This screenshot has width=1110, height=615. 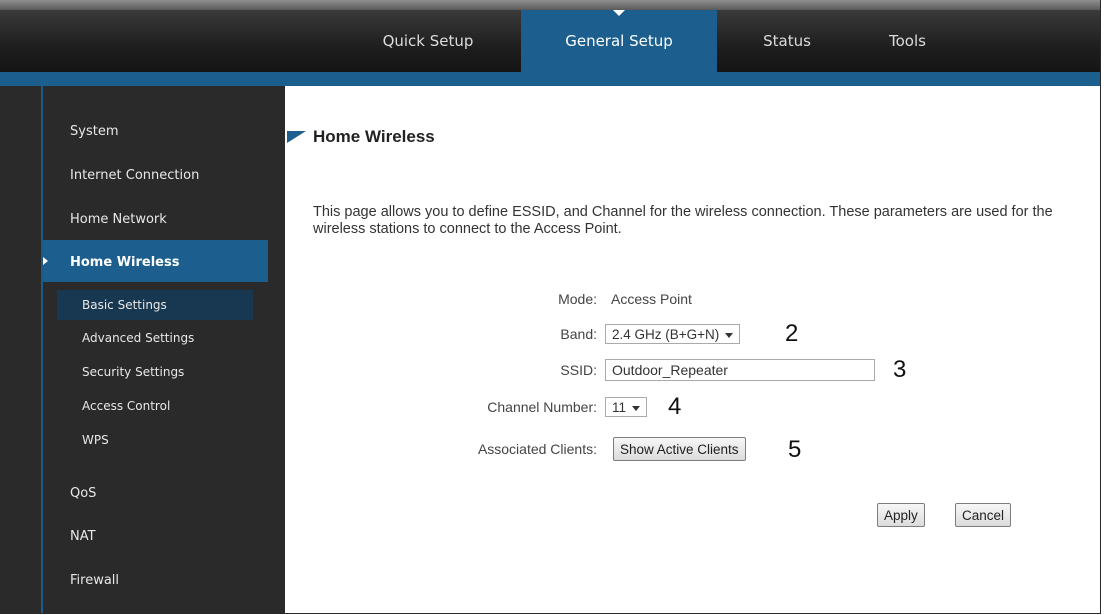 What do you see at coordinates (792, 333) in the screenshot?
I see `callout-marker-2: 2` at bounding box center [792, 333].